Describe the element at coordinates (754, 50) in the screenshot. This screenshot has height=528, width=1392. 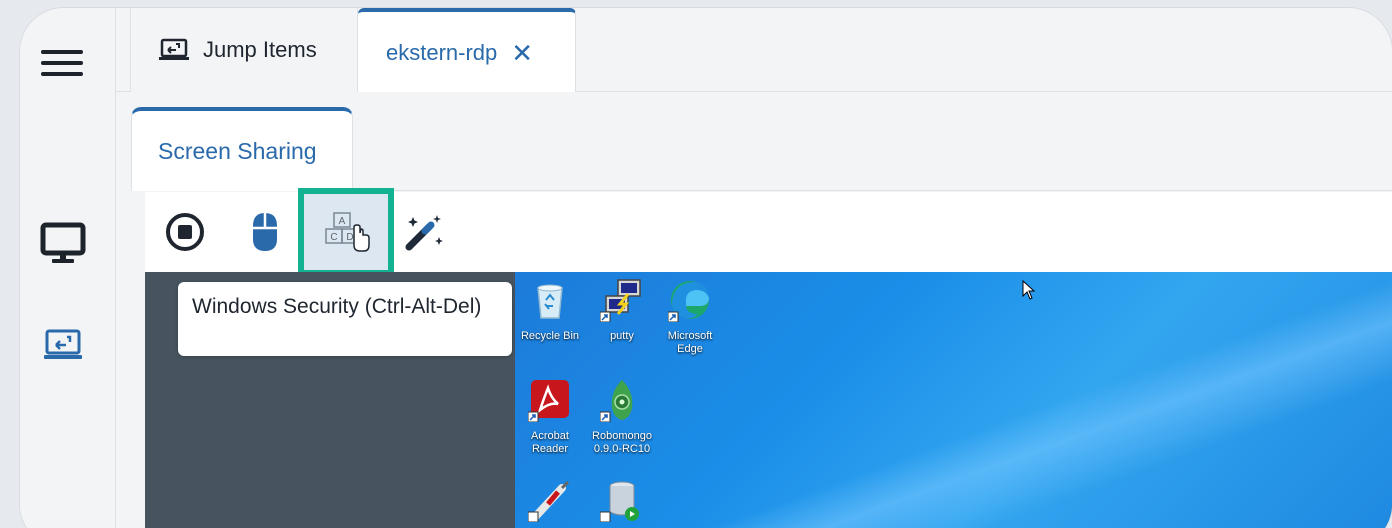
I see `session-tab-bar: Jump Items ekstern-rdp ✕` at that location.